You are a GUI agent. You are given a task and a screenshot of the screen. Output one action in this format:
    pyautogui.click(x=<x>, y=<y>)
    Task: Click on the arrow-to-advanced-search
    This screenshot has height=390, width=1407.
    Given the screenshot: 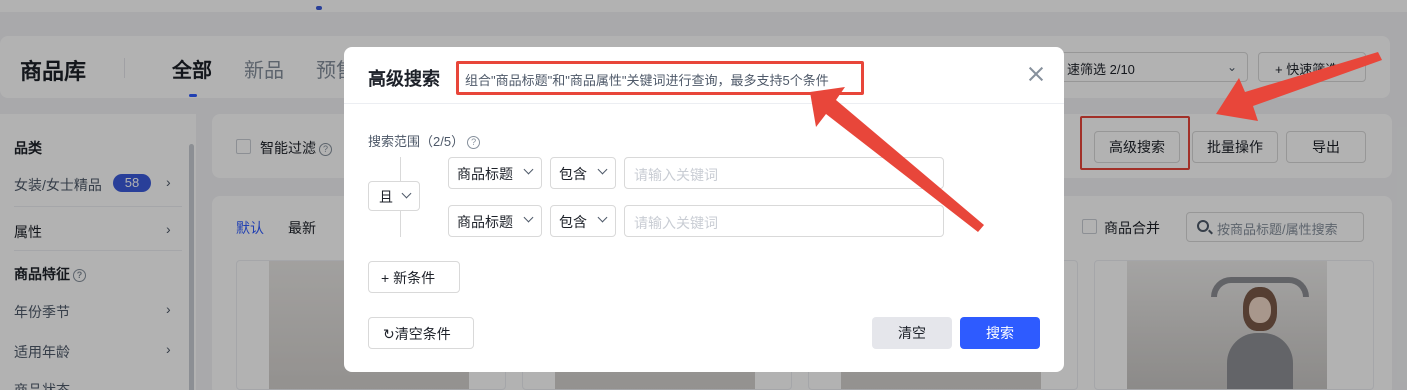 What is the action you would take?
    pyautogui.click(x=1299, y=86)
    